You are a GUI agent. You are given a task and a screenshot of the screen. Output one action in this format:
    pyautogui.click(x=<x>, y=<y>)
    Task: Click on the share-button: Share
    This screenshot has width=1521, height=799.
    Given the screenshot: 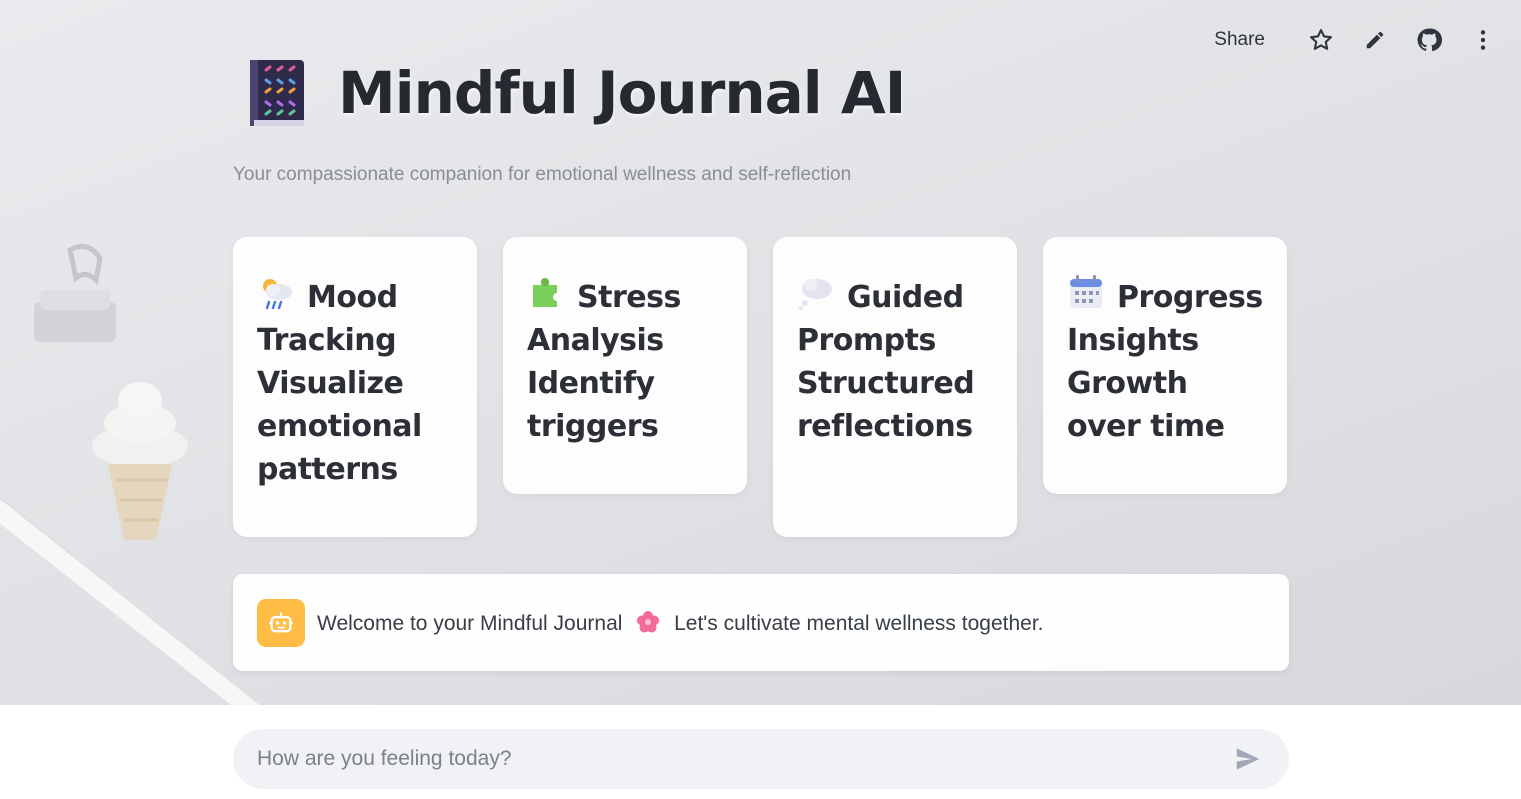 What is the action you would take?
    pyautogui.click(x=1239, y=40)
    